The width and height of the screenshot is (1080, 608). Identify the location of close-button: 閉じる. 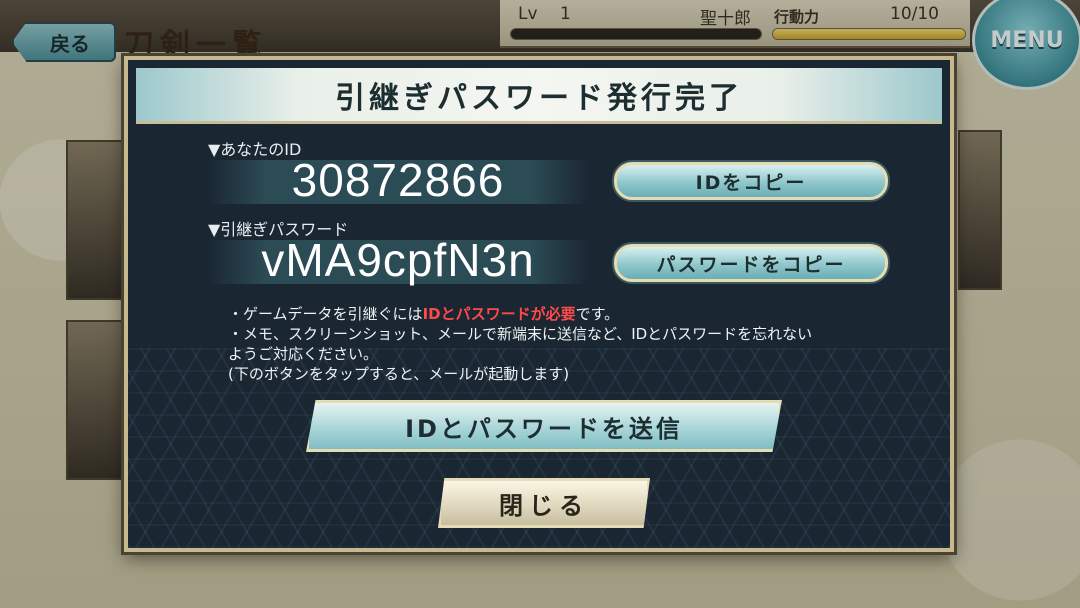
(544, 503).